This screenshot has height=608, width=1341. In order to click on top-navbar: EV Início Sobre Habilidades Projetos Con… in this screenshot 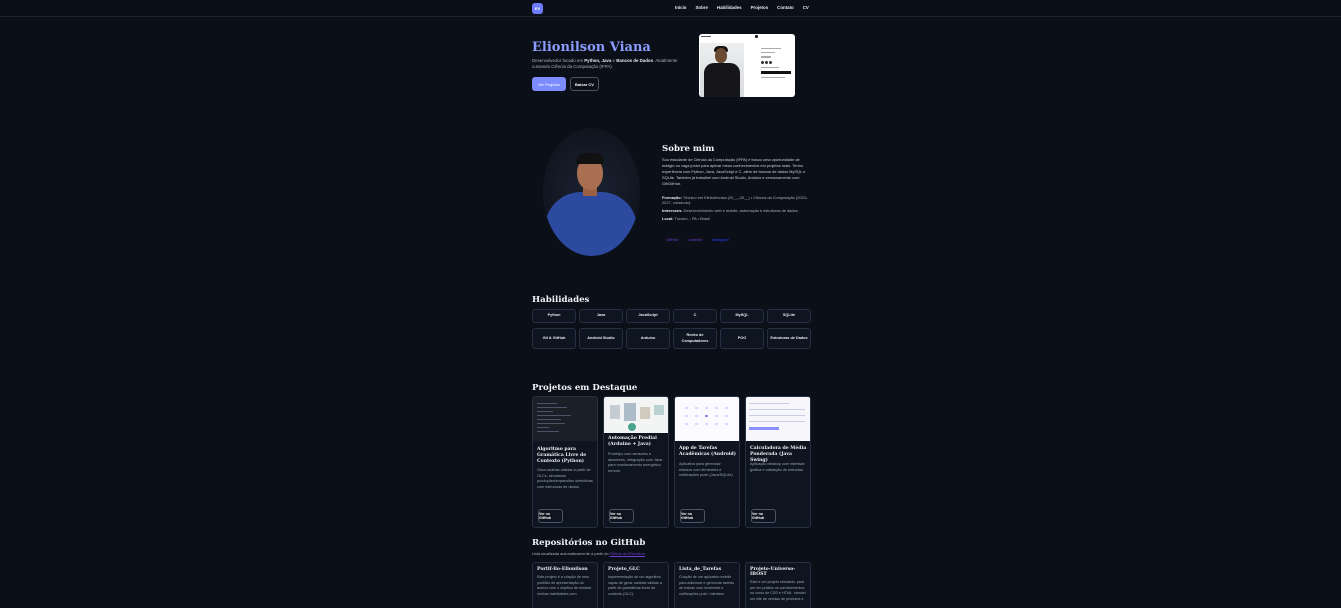, I will do `click(670, 8)`.